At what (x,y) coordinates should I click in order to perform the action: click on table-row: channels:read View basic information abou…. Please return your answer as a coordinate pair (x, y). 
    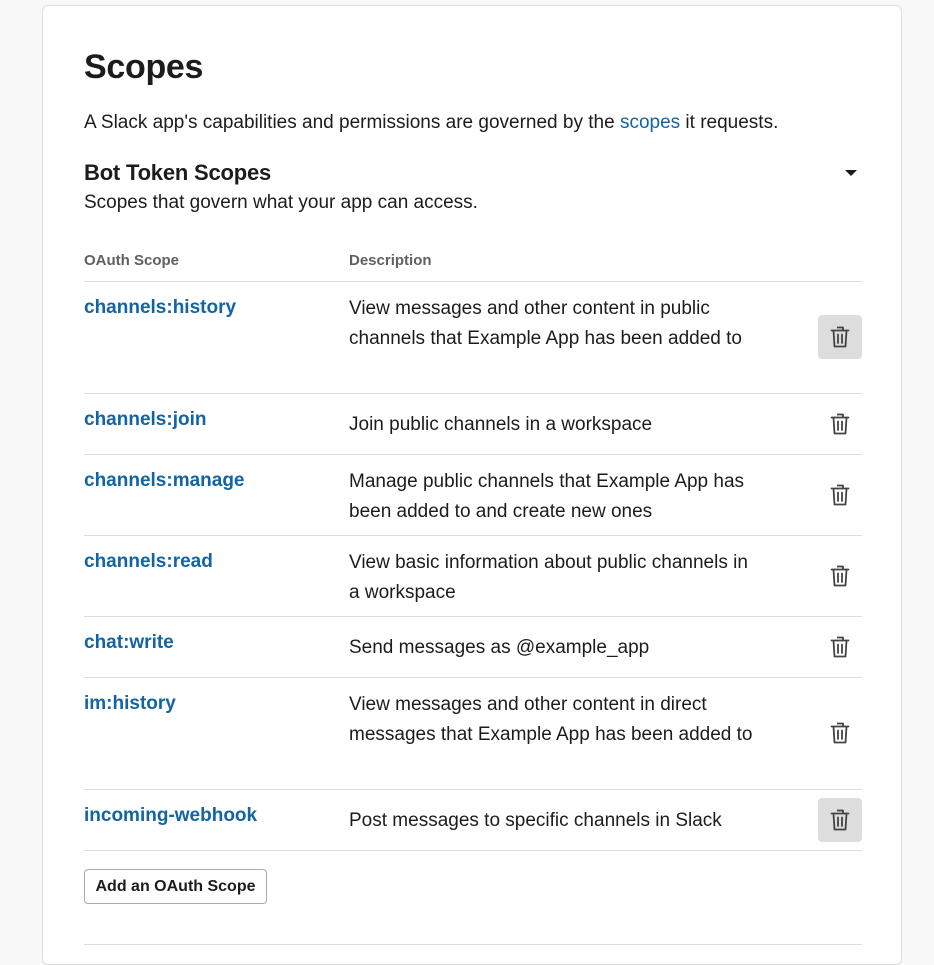
    Looking at the image, I should click on (473, 576).